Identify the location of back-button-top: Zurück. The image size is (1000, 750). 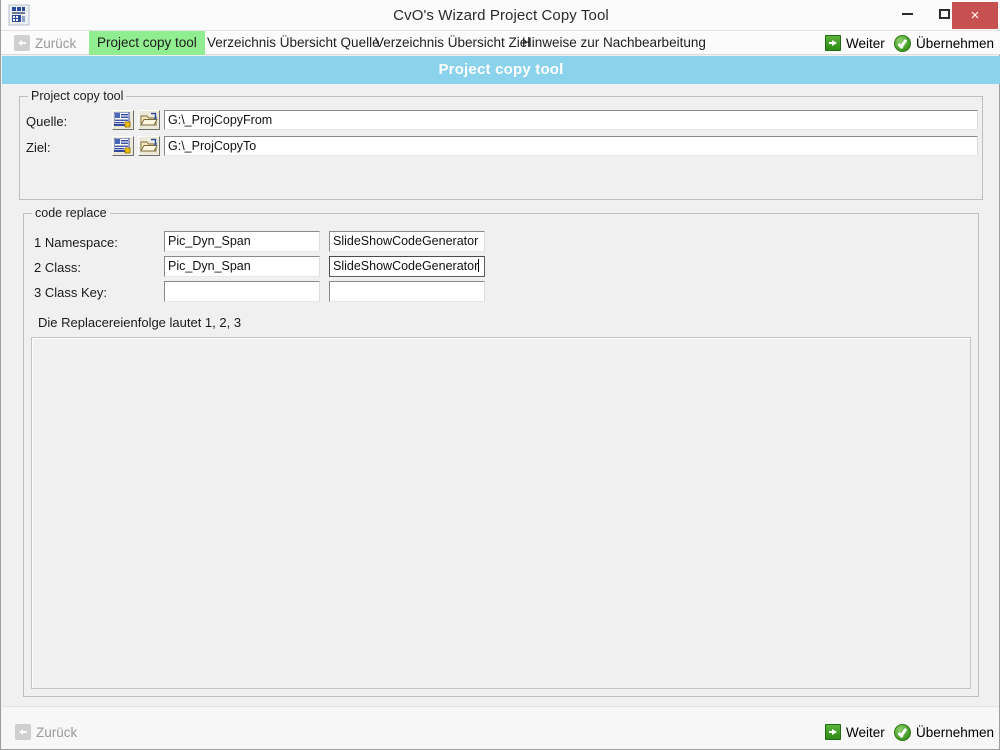
(45, 43).